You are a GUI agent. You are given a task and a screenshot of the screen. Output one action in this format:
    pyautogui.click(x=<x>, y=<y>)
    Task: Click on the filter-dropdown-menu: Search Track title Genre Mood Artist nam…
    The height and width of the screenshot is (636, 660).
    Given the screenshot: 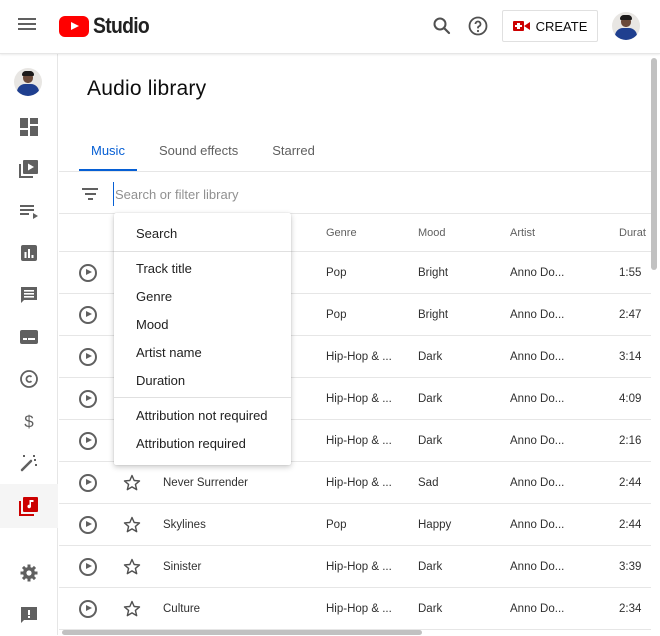 What is the action you would take?
    pyautogui.click(x=202, y=339)
    